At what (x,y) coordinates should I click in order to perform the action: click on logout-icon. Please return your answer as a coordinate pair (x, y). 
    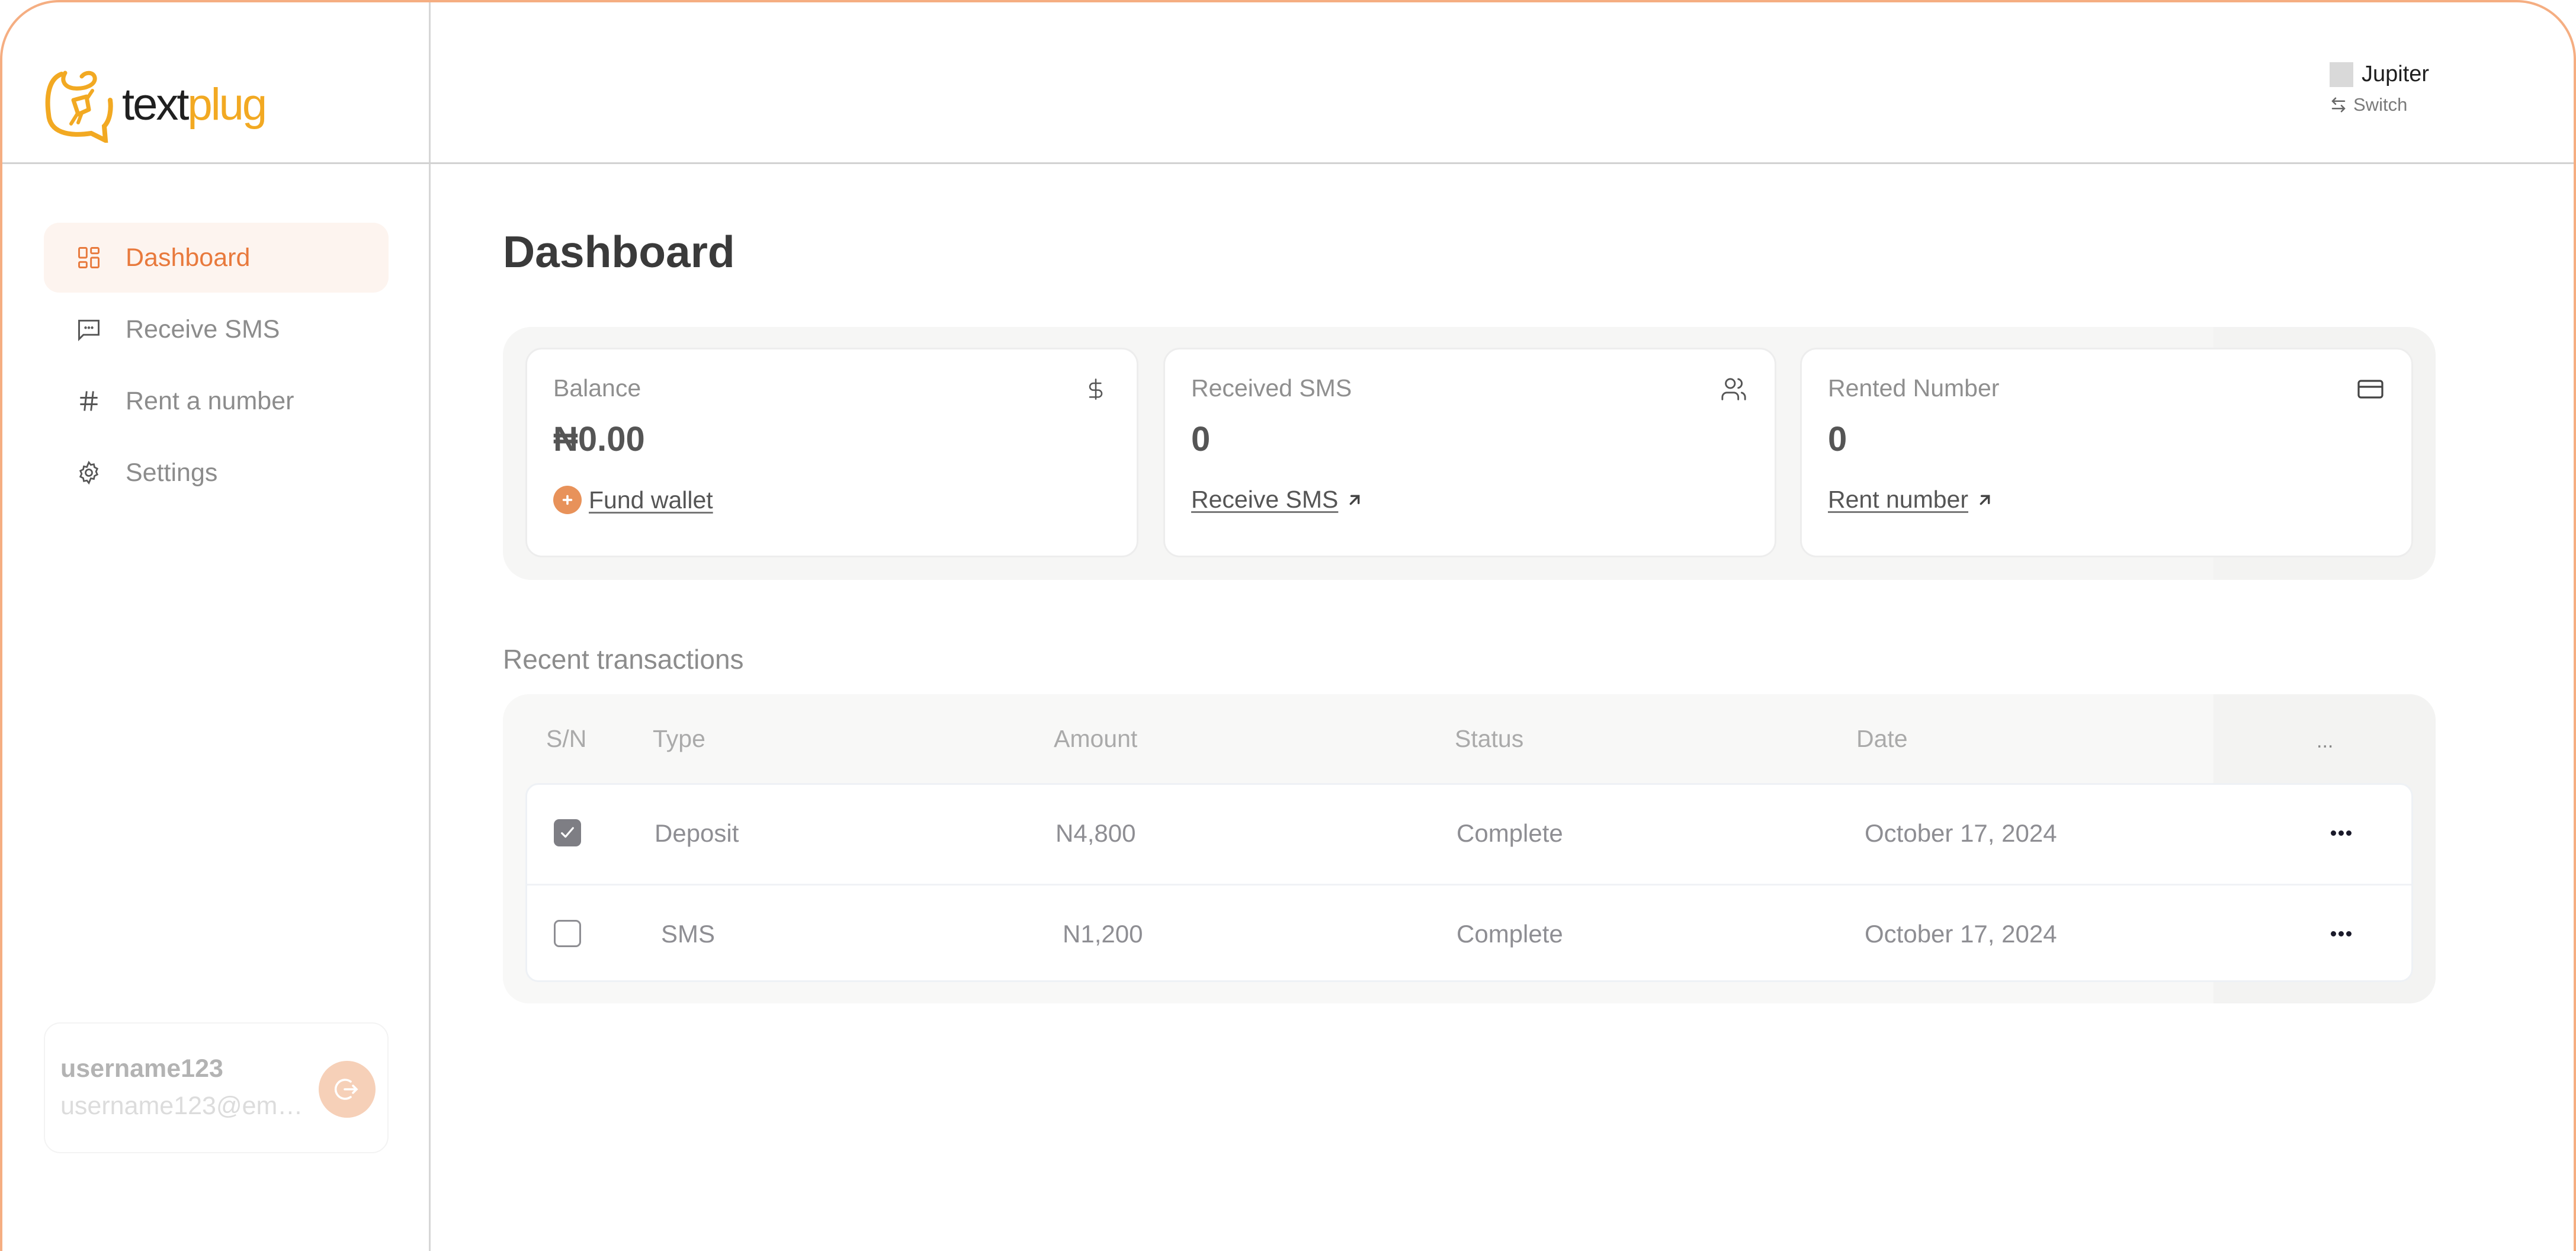
    Looking at the image, I should click on (346, 1089).